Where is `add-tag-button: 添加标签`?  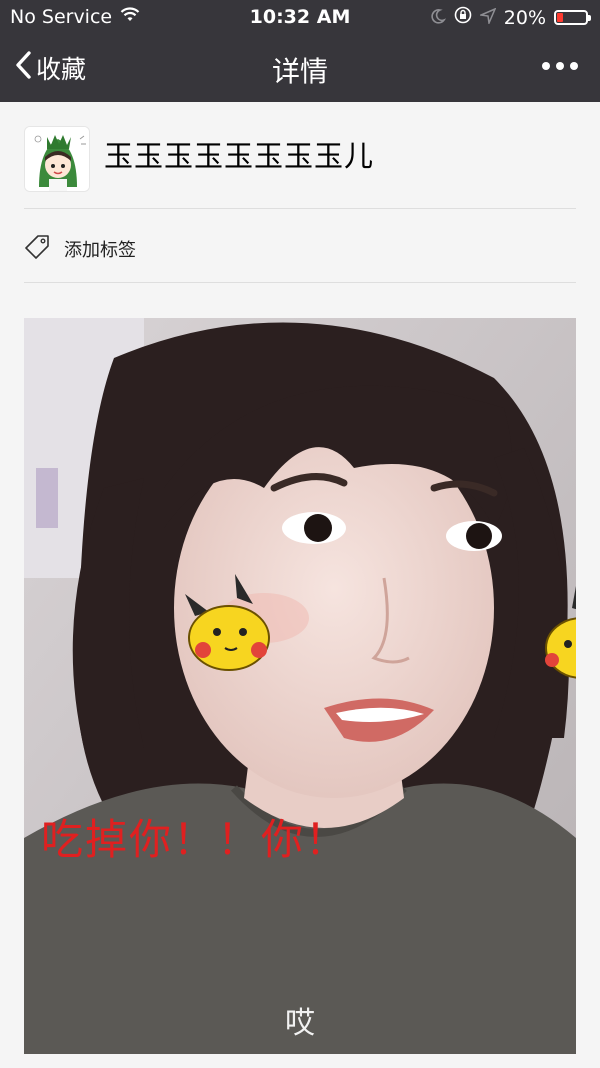 add-tag-button: 添加标签 is located at coordinates (80, 249).